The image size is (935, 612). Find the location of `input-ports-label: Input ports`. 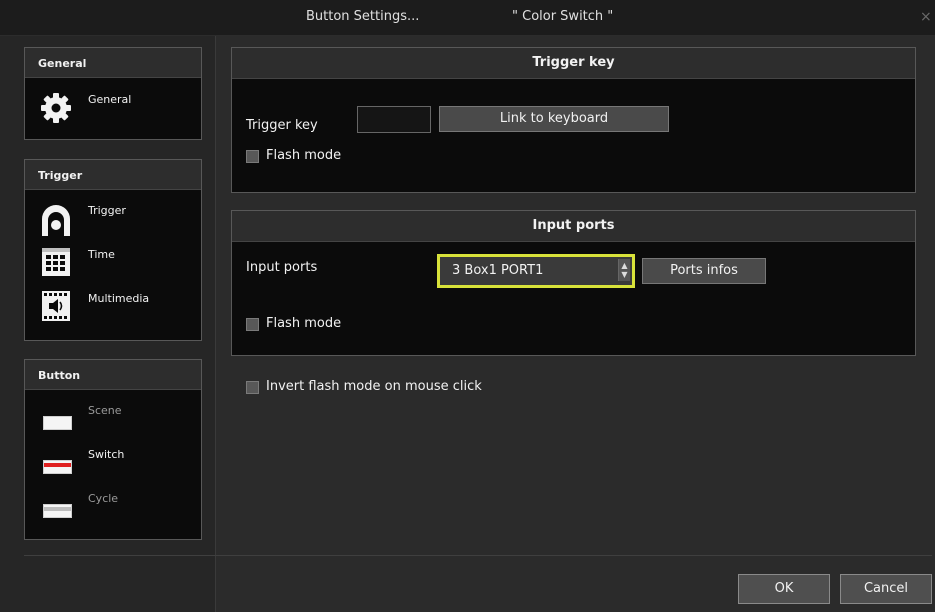

input-ports-label: Input ports is located at coordinates (282, 267).